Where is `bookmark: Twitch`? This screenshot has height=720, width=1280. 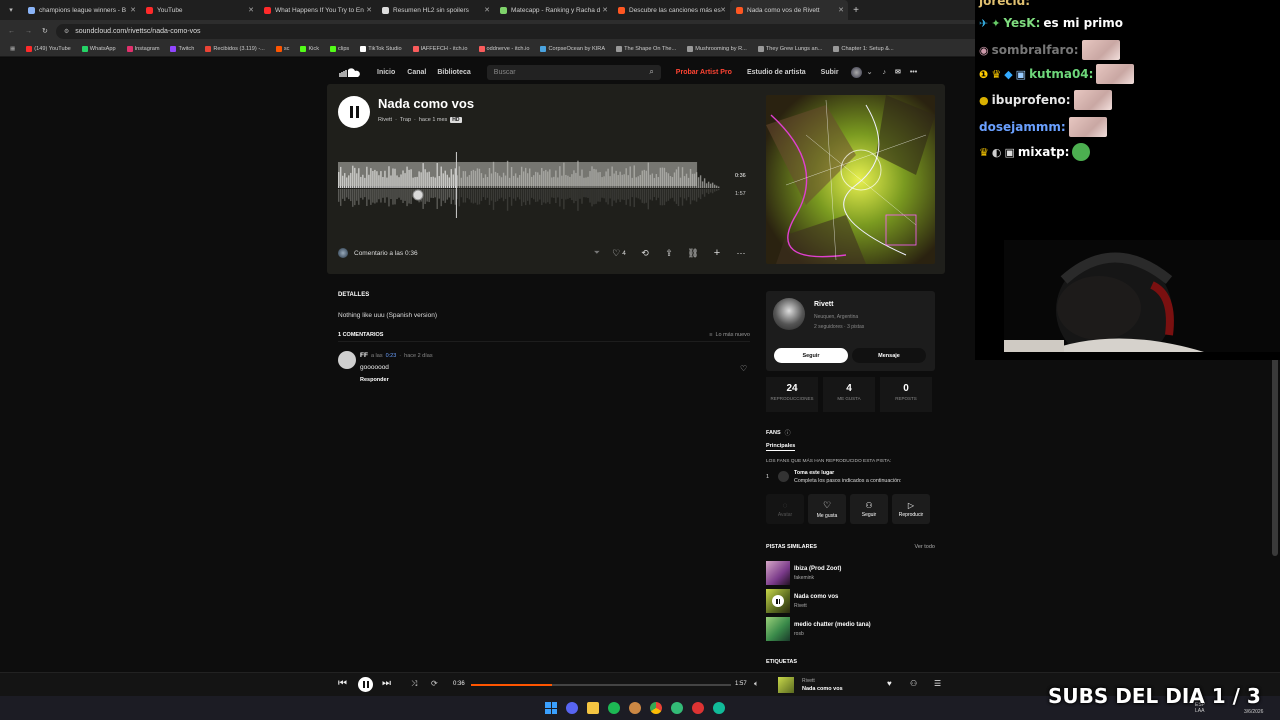
bookmark: Twitch is located at coordinates (182, 49).